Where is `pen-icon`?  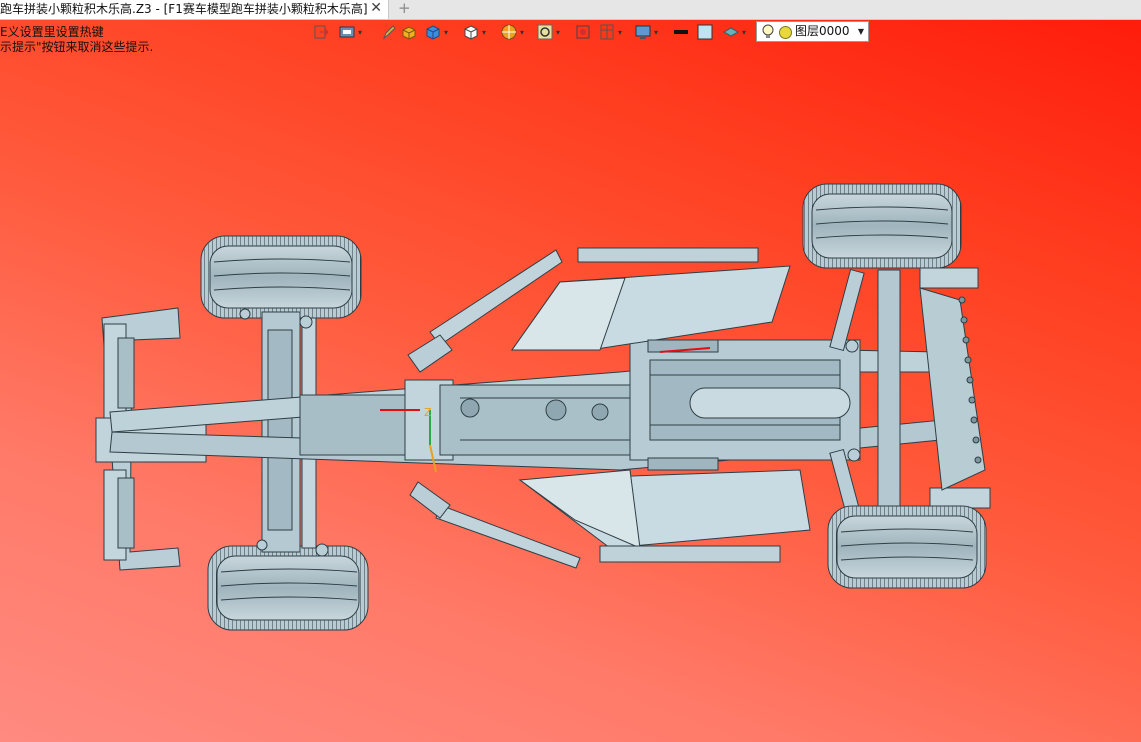 pen-icon is located at coordinates (389, 32).